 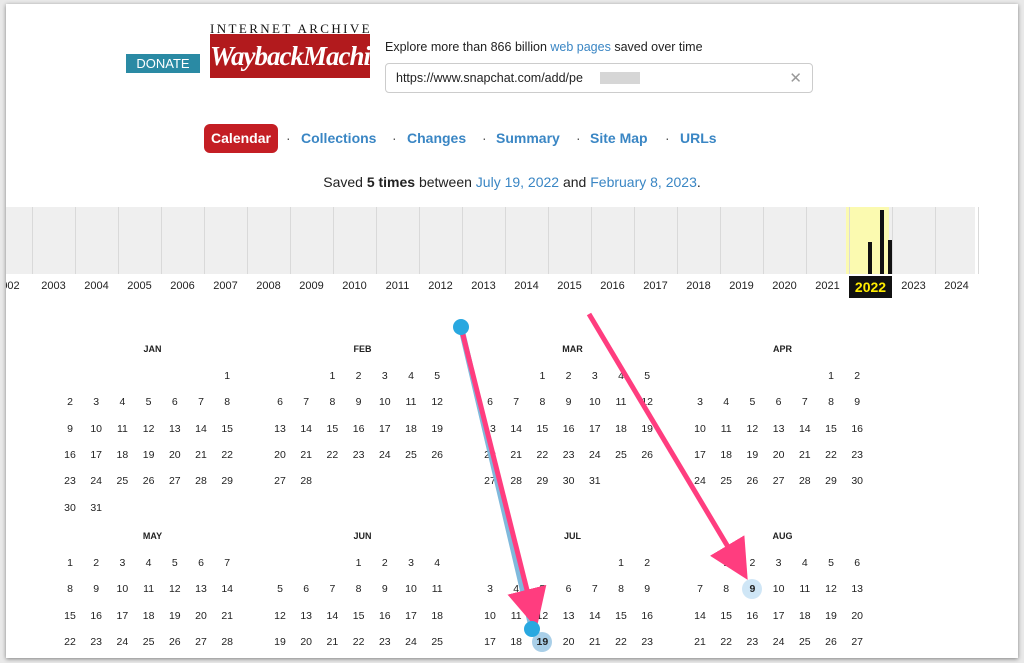 I want to click on year-label-2008: 2008, so click(x=268, y=286).